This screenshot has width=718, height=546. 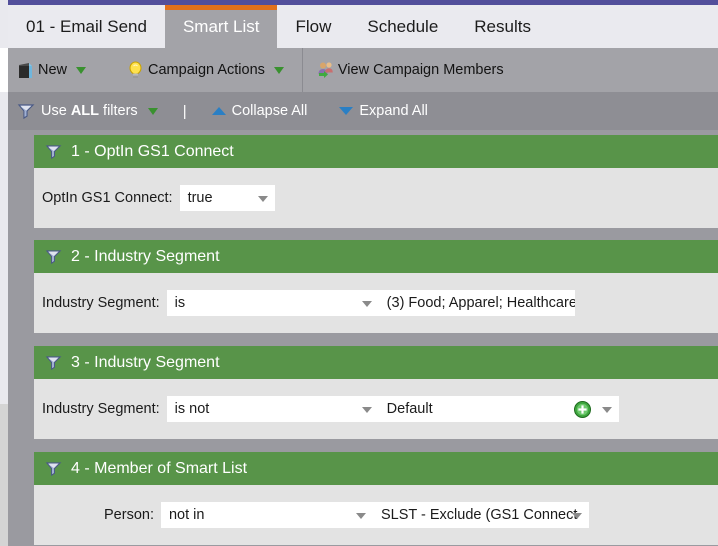 I want to click on use-all-filters-label: Use ALL filters, so click(x=89, y=111).